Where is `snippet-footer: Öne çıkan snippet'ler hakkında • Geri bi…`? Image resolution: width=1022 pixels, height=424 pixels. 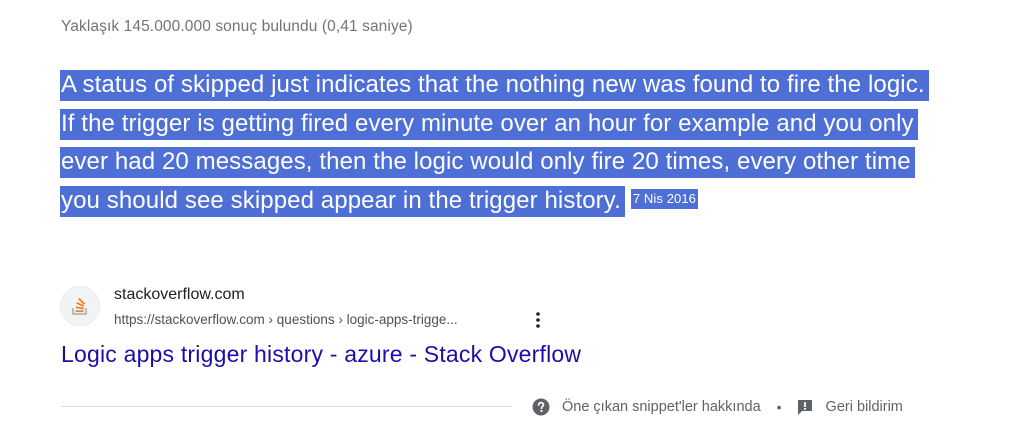
snippet-footer: Öne çıkan snippet'ler hakkında • Geri bi… is located at coordinates (717, 407).